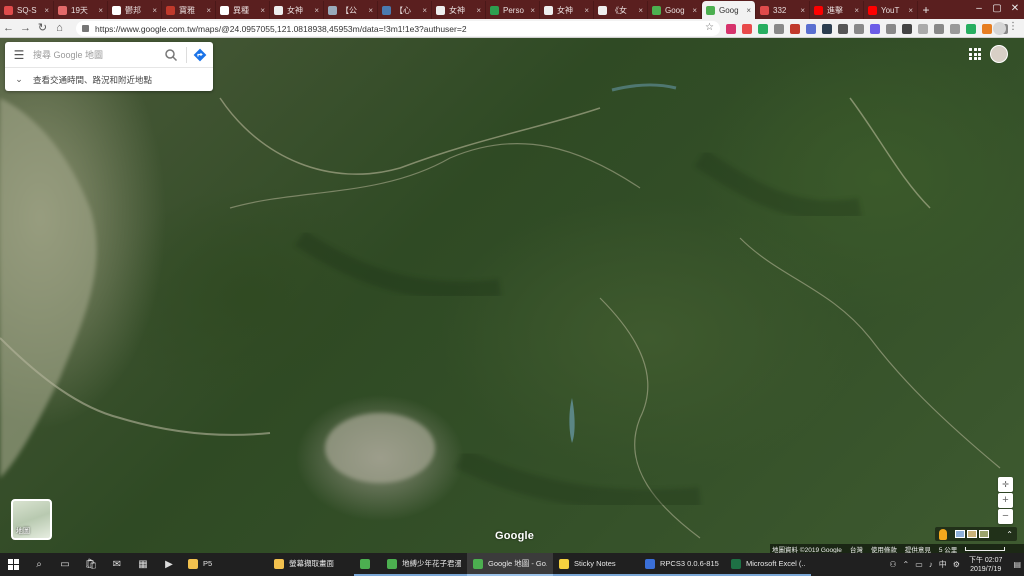  What do you see at coordinates (117, 564) in the screenshot?
I see `mail-icon: ✉` at bounding box center [117, 564].